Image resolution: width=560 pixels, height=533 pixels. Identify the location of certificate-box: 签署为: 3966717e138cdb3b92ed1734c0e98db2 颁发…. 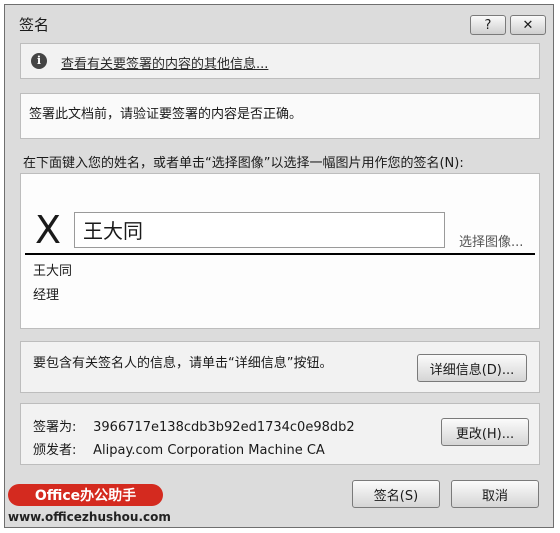
(280, 434).